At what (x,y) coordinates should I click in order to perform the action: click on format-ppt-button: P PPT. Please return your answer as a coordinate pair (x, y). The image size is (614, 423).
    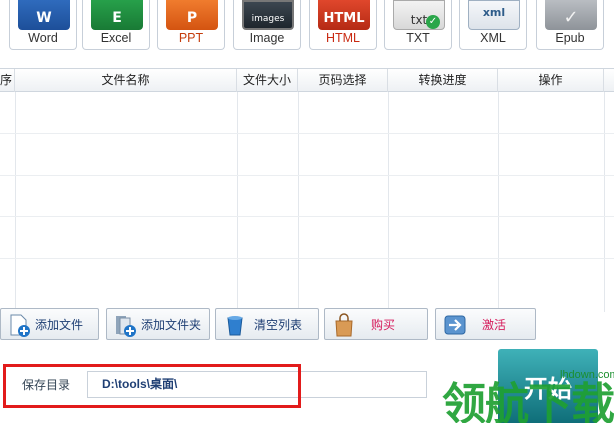
    Looking at the image, I should click on (191, 25).